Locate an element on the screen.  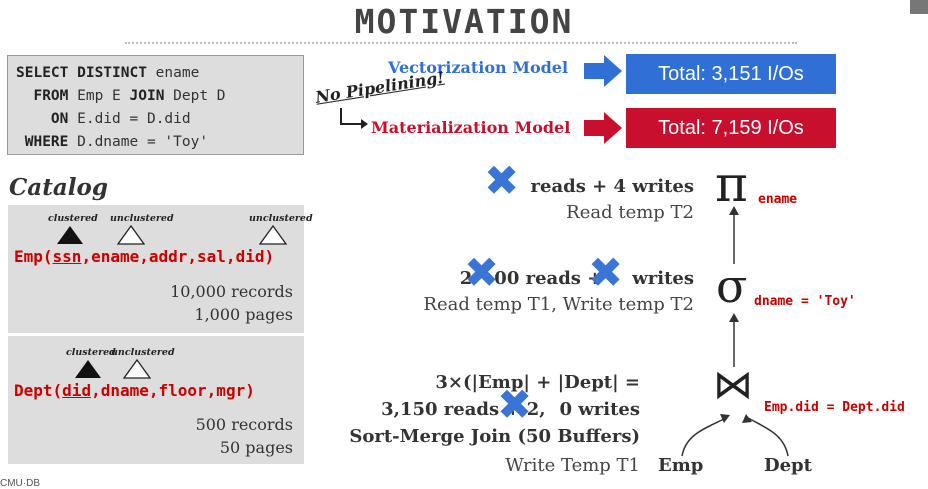
sql-text: D.dname = 'Toy' is located at coordinates (138, 142).